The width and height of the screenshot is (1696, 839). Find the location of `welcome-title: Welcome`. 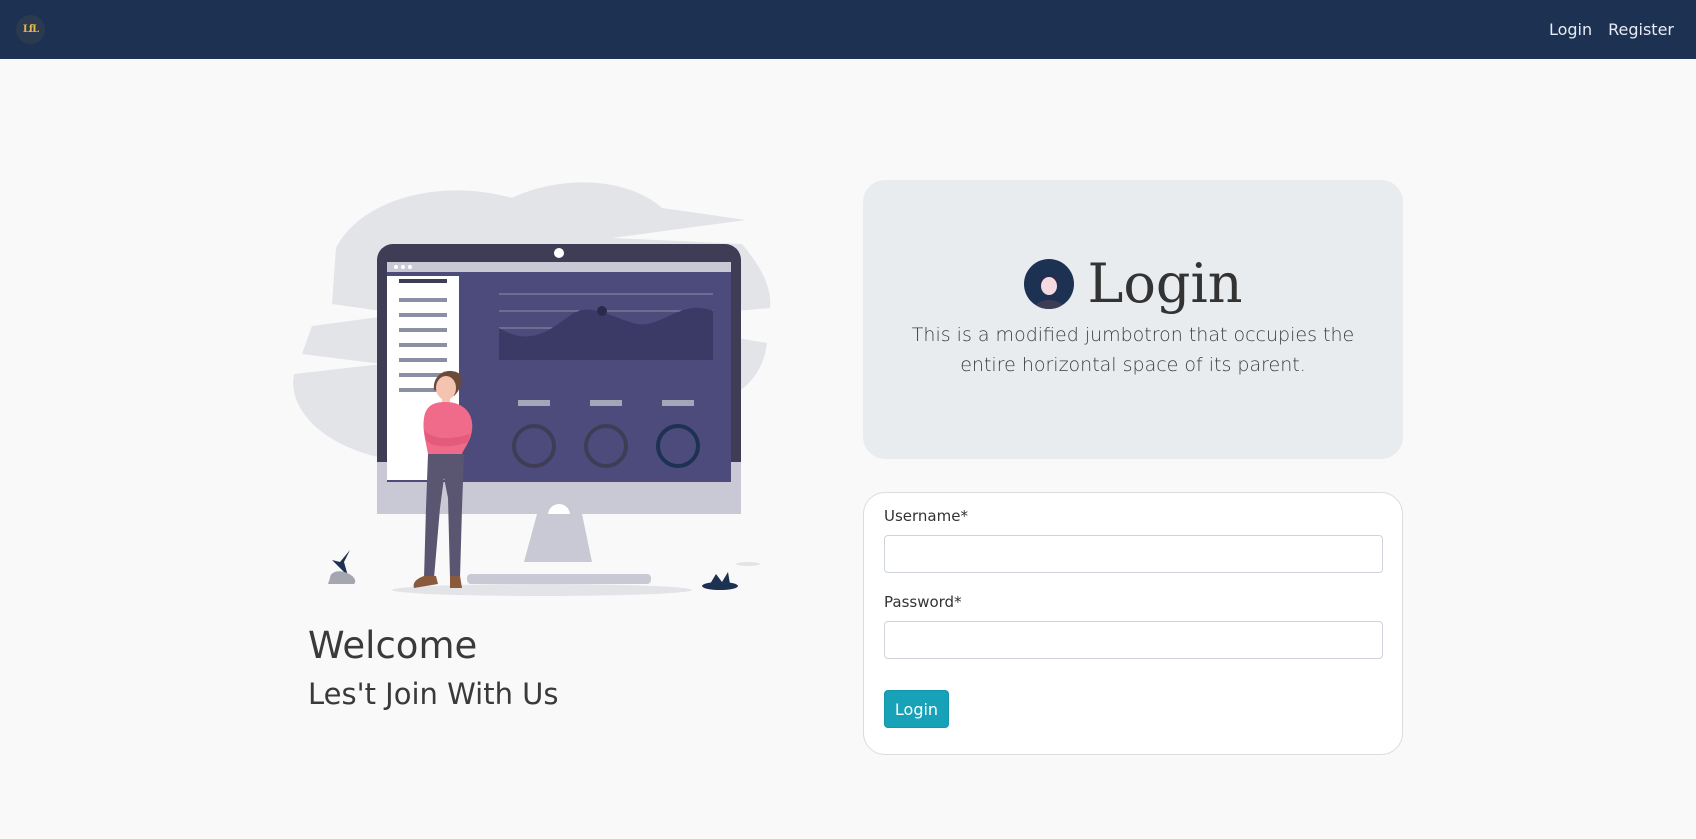

welcome-title: Welcome is located at coordinates (393, 645).